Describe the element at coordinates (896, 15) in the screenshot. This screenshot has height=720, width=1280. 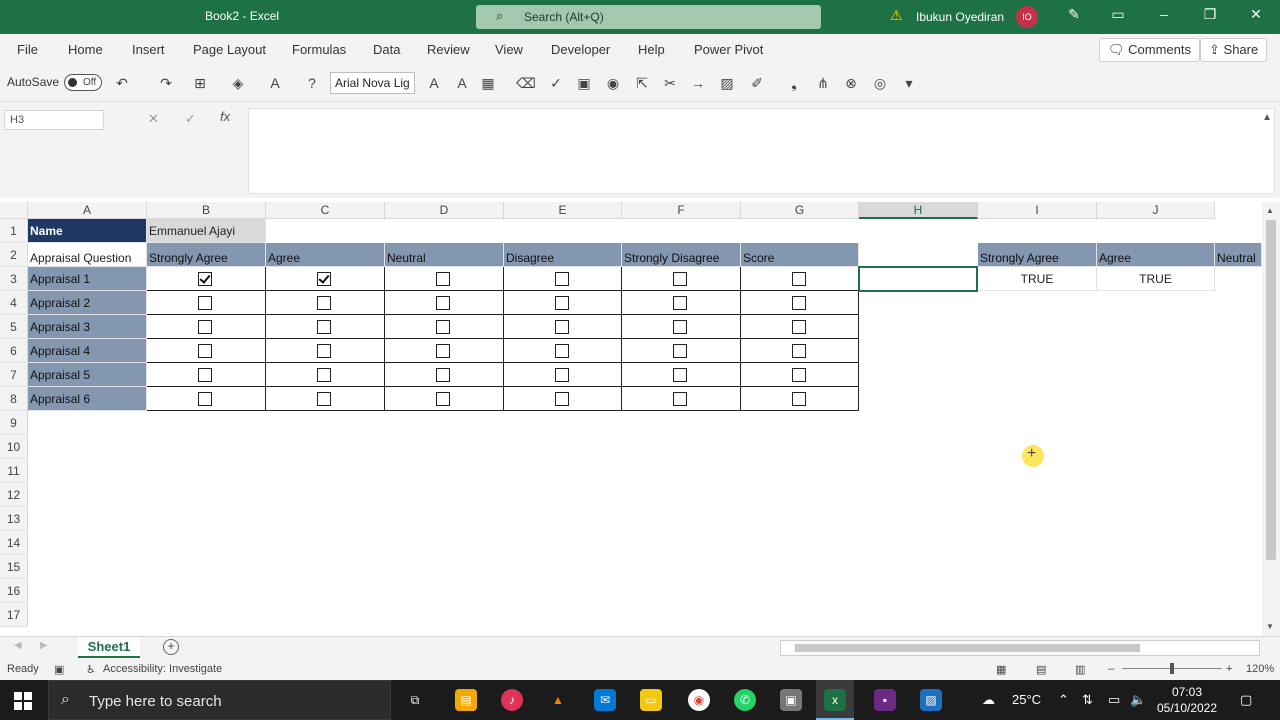
I see `warning-icon: ⚠` at that location.